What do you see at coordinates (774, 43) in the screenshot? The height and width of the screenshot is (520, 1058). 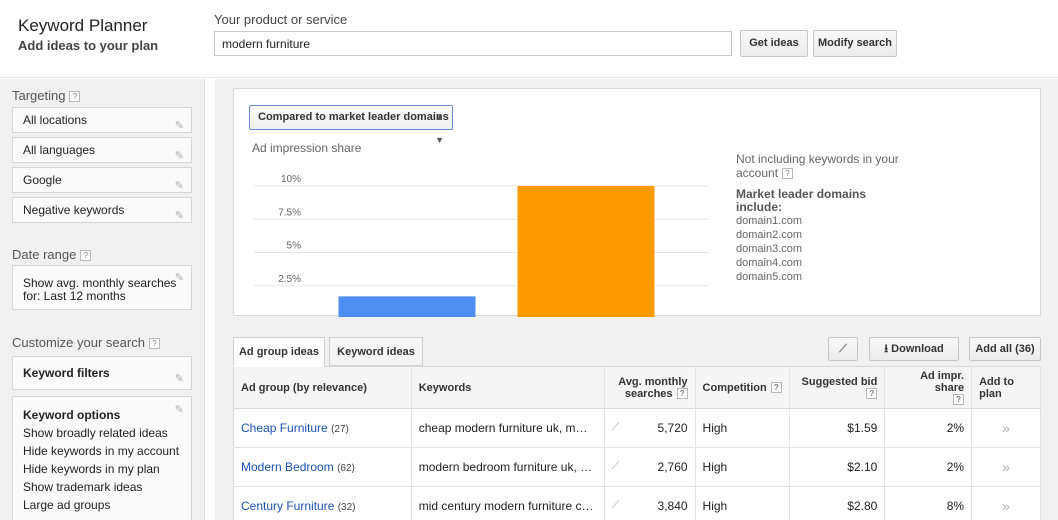 I see `get-ideas-button: Get ideas` at bounding box center [774, 43].